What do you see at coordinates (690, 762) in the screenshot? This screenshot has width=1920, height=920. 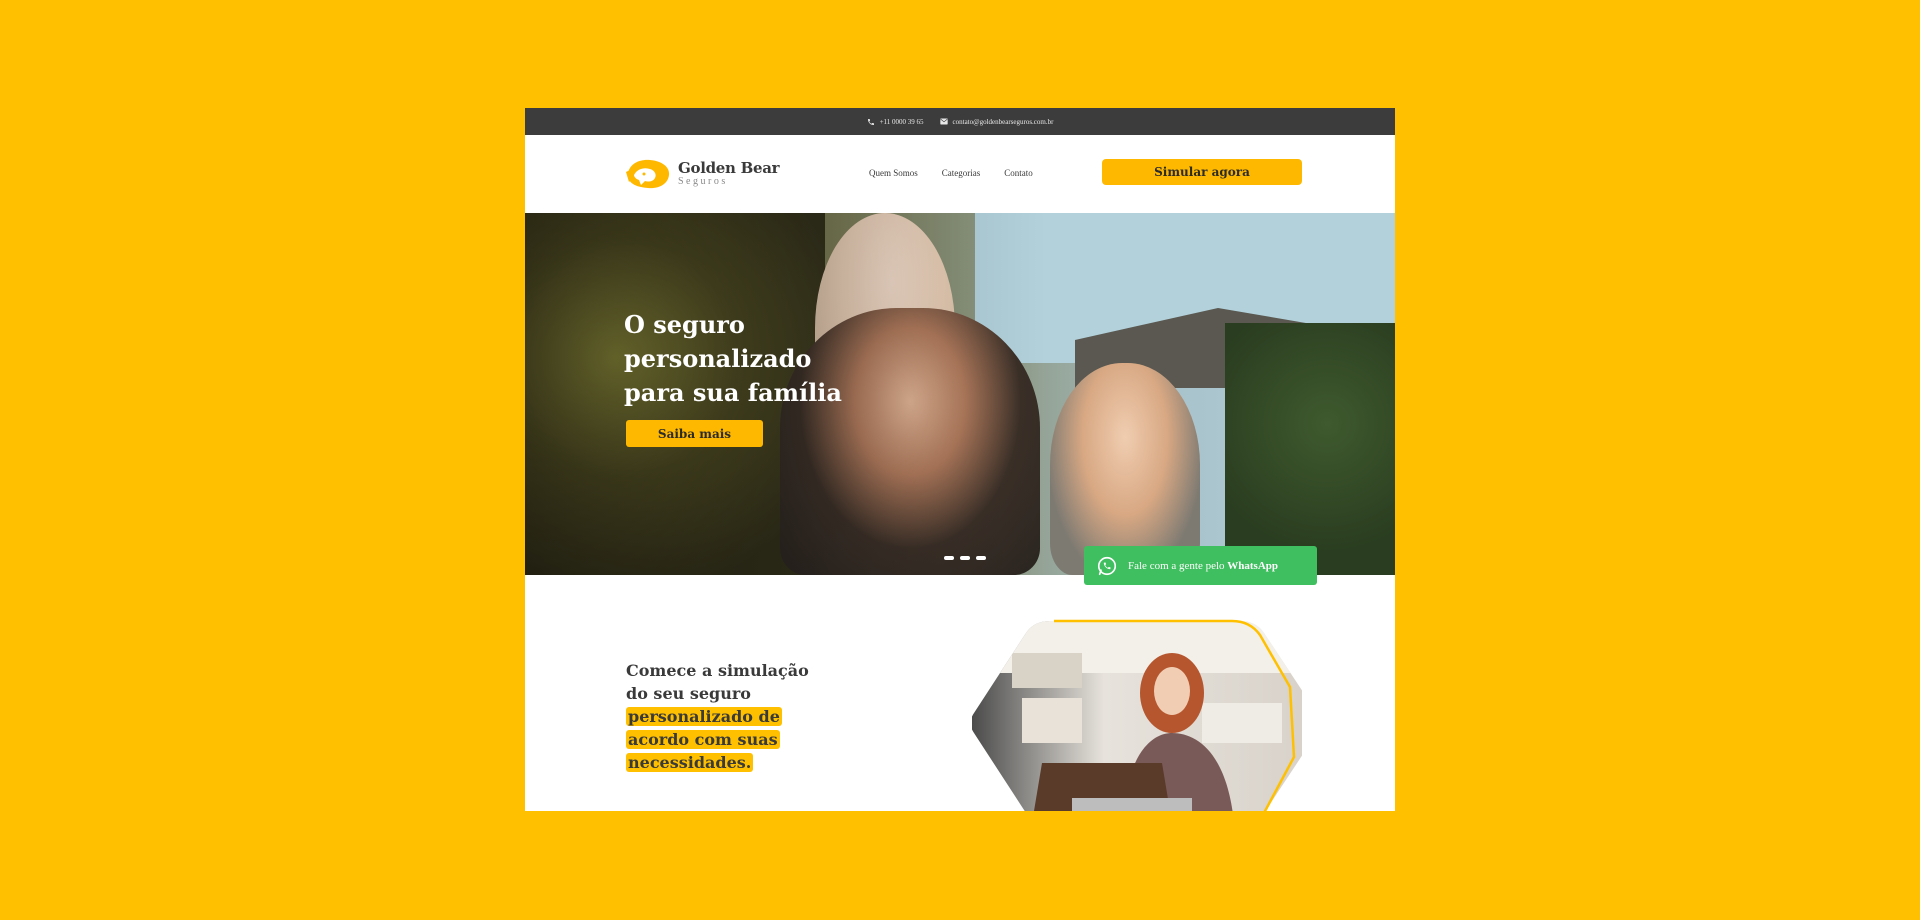 I see `intro-highlight: necessidades.` at bounding box center [690, 762].